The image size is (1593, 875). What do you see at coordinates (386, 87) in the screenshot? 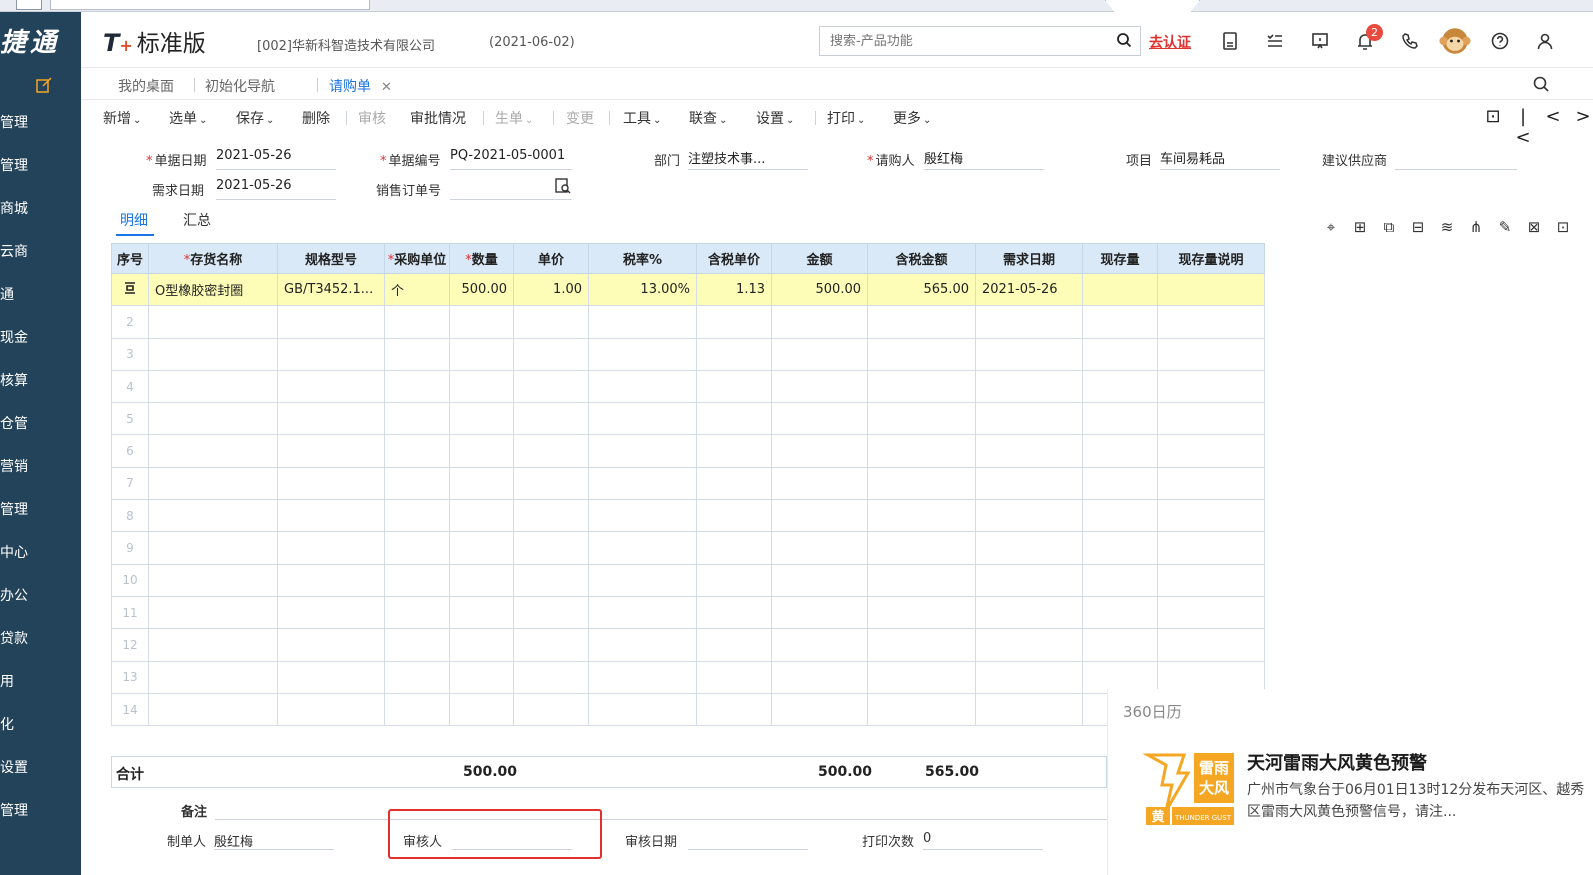
I see `close-icon: ✕` at bounding box center [386, 87].